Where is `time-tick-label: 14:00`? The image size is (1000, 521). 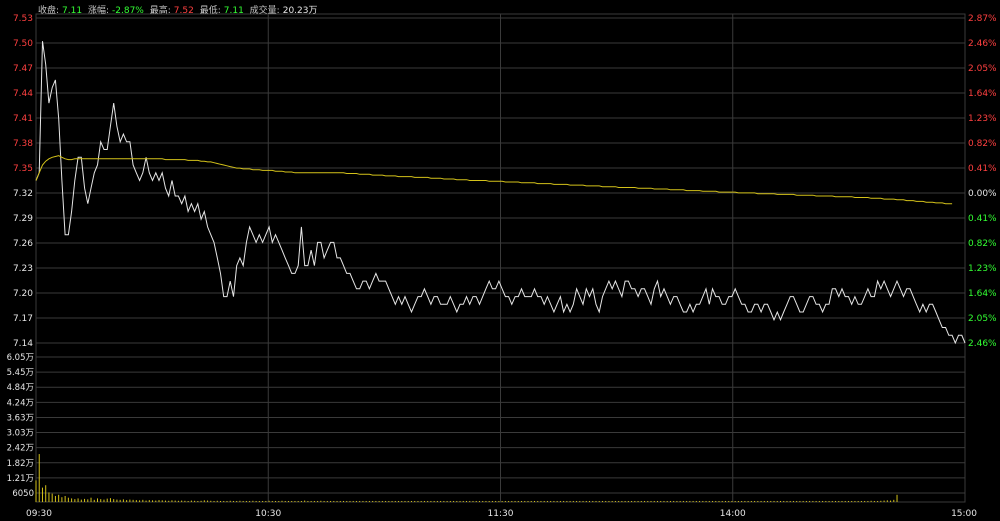 time-tick-label: 14:00 is located at coordinates (733, 514).